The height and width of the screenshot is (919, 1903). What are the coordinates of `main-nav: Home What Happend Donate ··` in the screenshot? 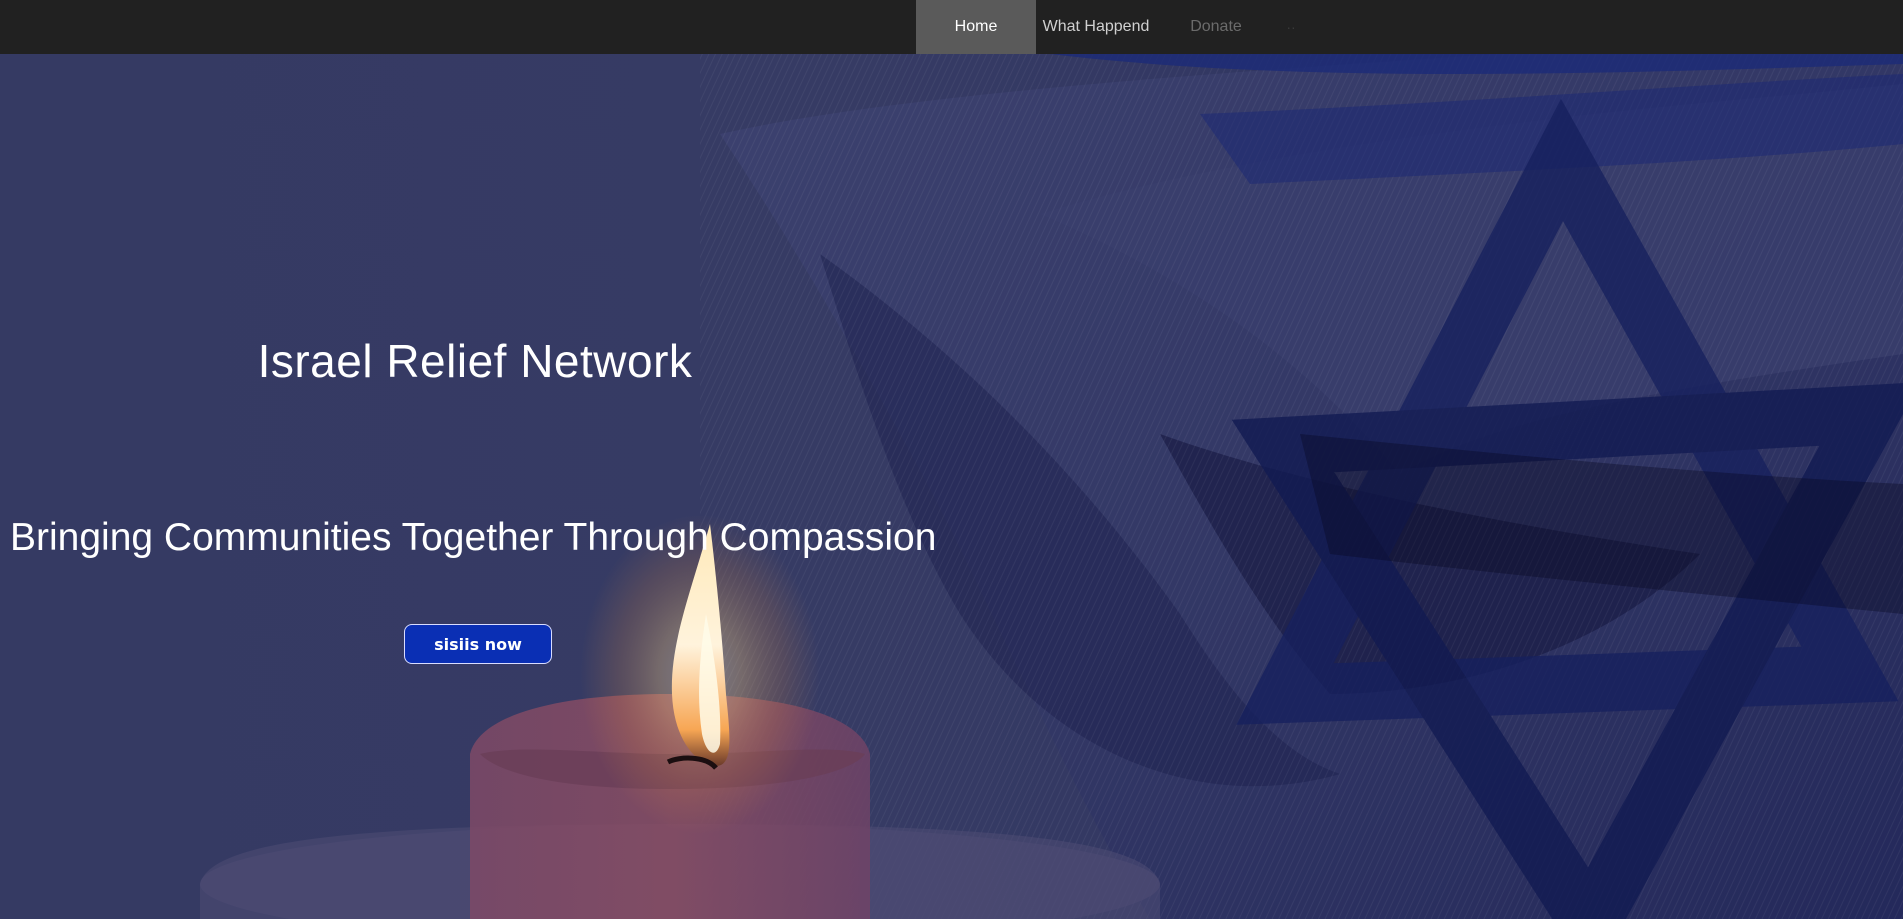 It's located at (1111, 27).